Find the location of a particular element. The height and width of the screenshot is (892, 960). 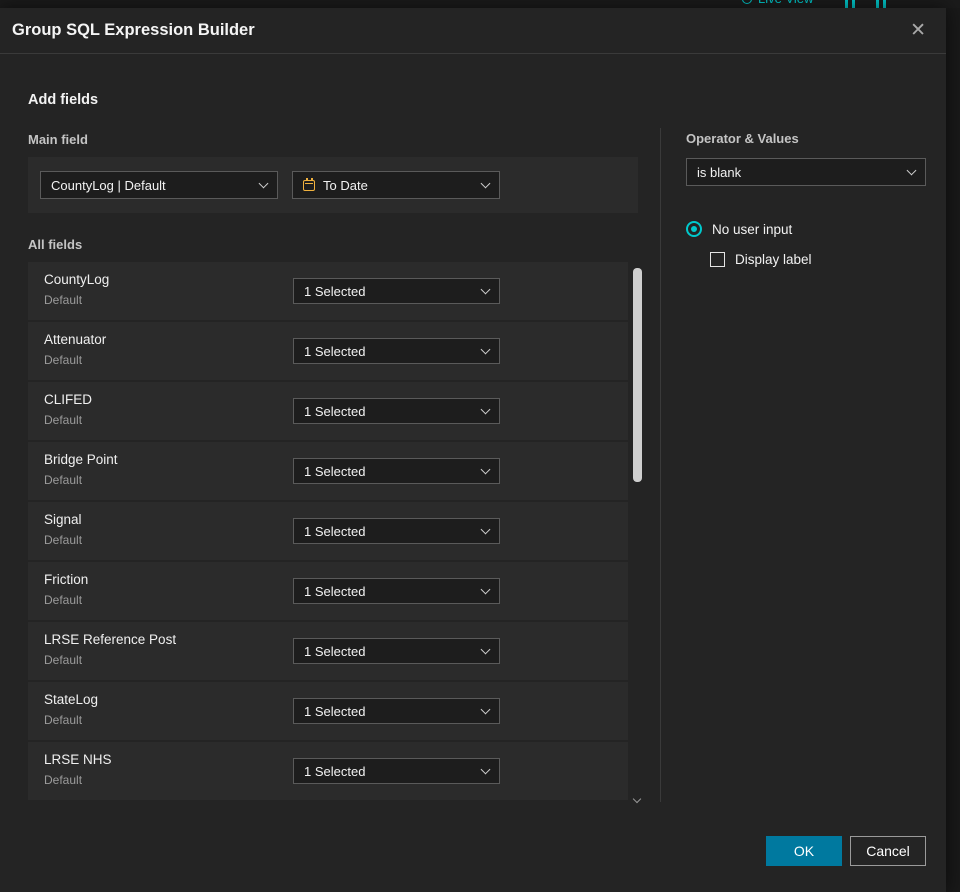

calendar-icon is located at coordinates (309, 184).